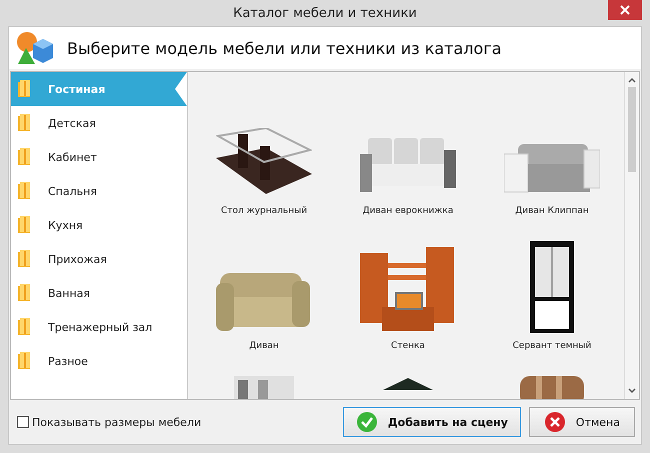 The image size is (650, 453). What do you see at coordinates (99, 361) in the screenshot?
I see `category-item: Разное` at bounding box center [99, 361].